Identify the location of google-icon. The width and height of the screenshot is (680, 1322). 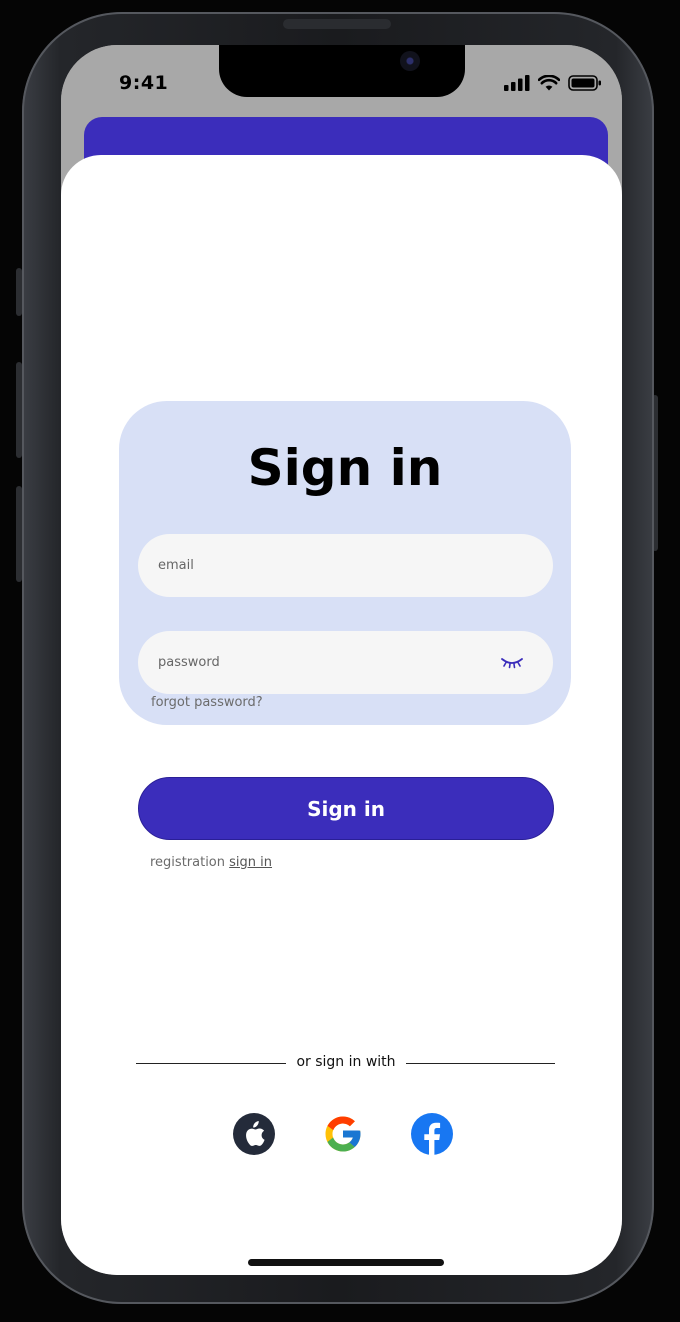
(343, 1134).